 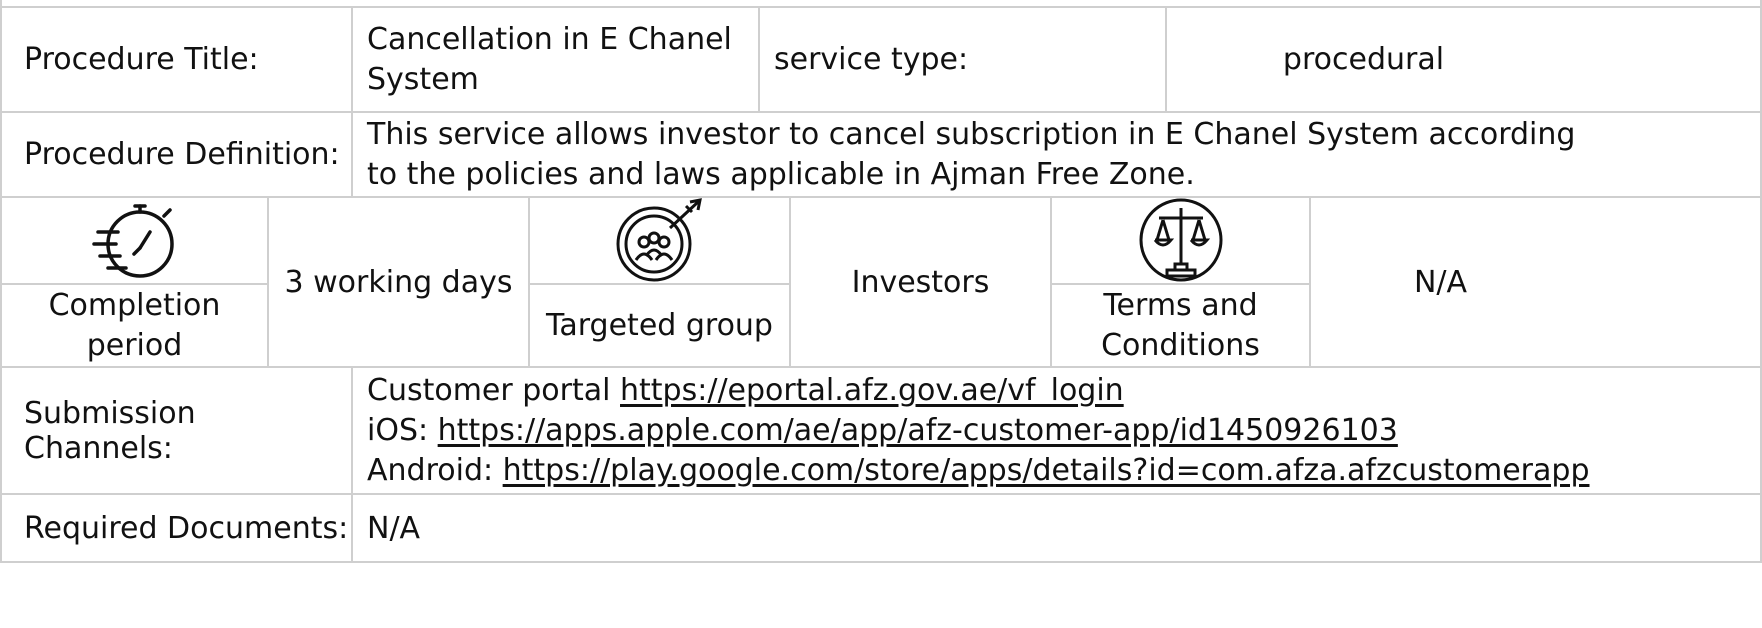 I want to click on target-group-icon, so click(x=660, y=240).